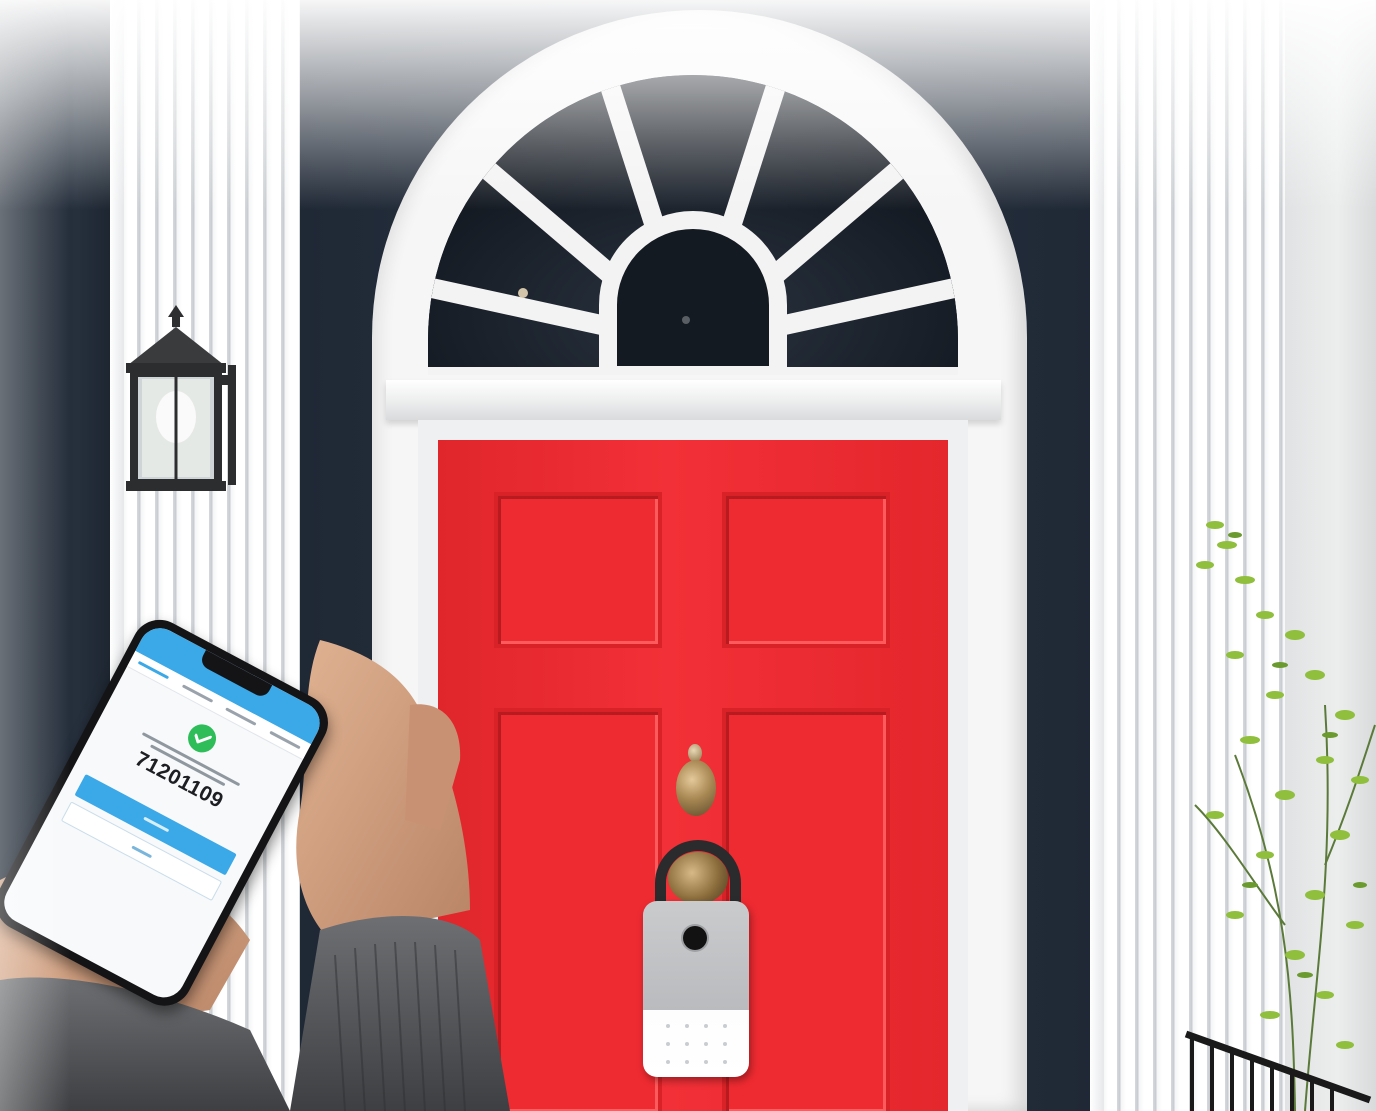  What do you see at coordinates (1278, 1070) in the screenshot?
I see `stair-railing` at bounding box center [1278, 1070].